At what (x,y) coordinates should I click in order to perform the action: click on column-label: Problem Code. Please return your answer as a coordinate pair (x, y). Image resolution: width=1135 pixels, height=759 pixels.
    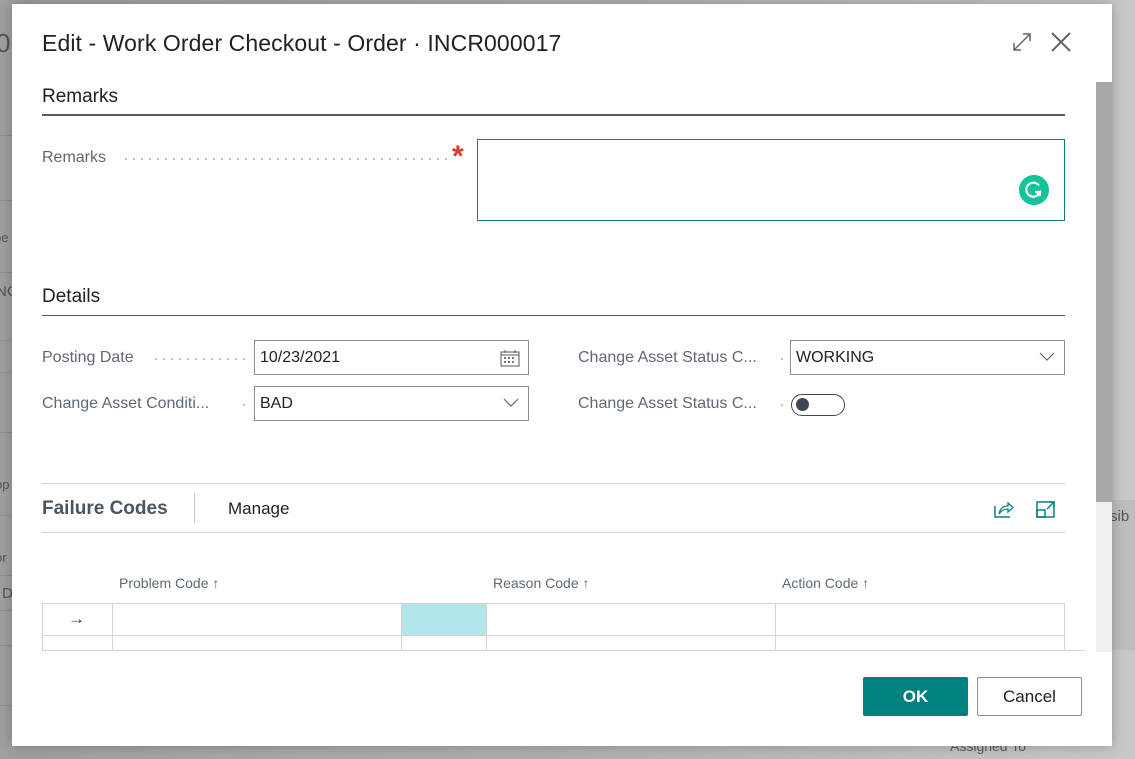
    Looking at the image, I should click on (164, 583).